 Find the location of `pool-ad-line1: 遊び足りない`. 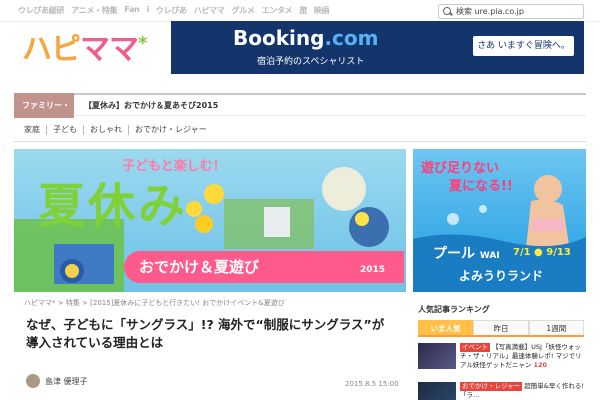

pool-ad-line1: 遊び足りない is located at coordinates (460, 168).